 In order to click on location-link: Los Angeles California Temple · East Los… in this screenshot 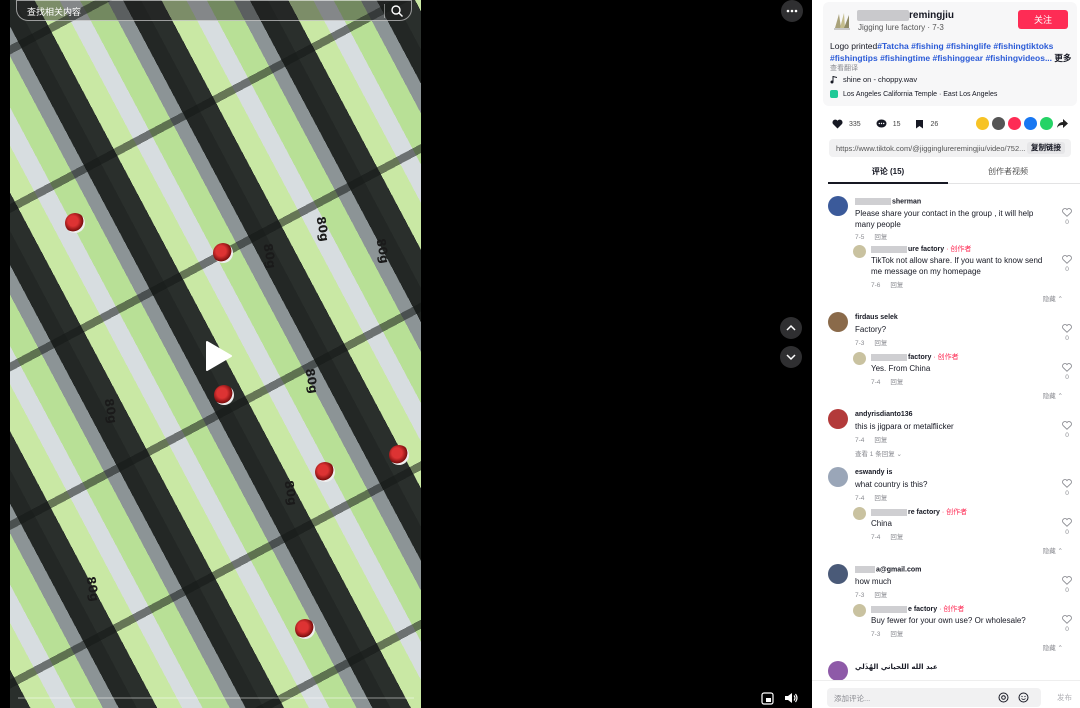, I will do `click(913, 94)`.